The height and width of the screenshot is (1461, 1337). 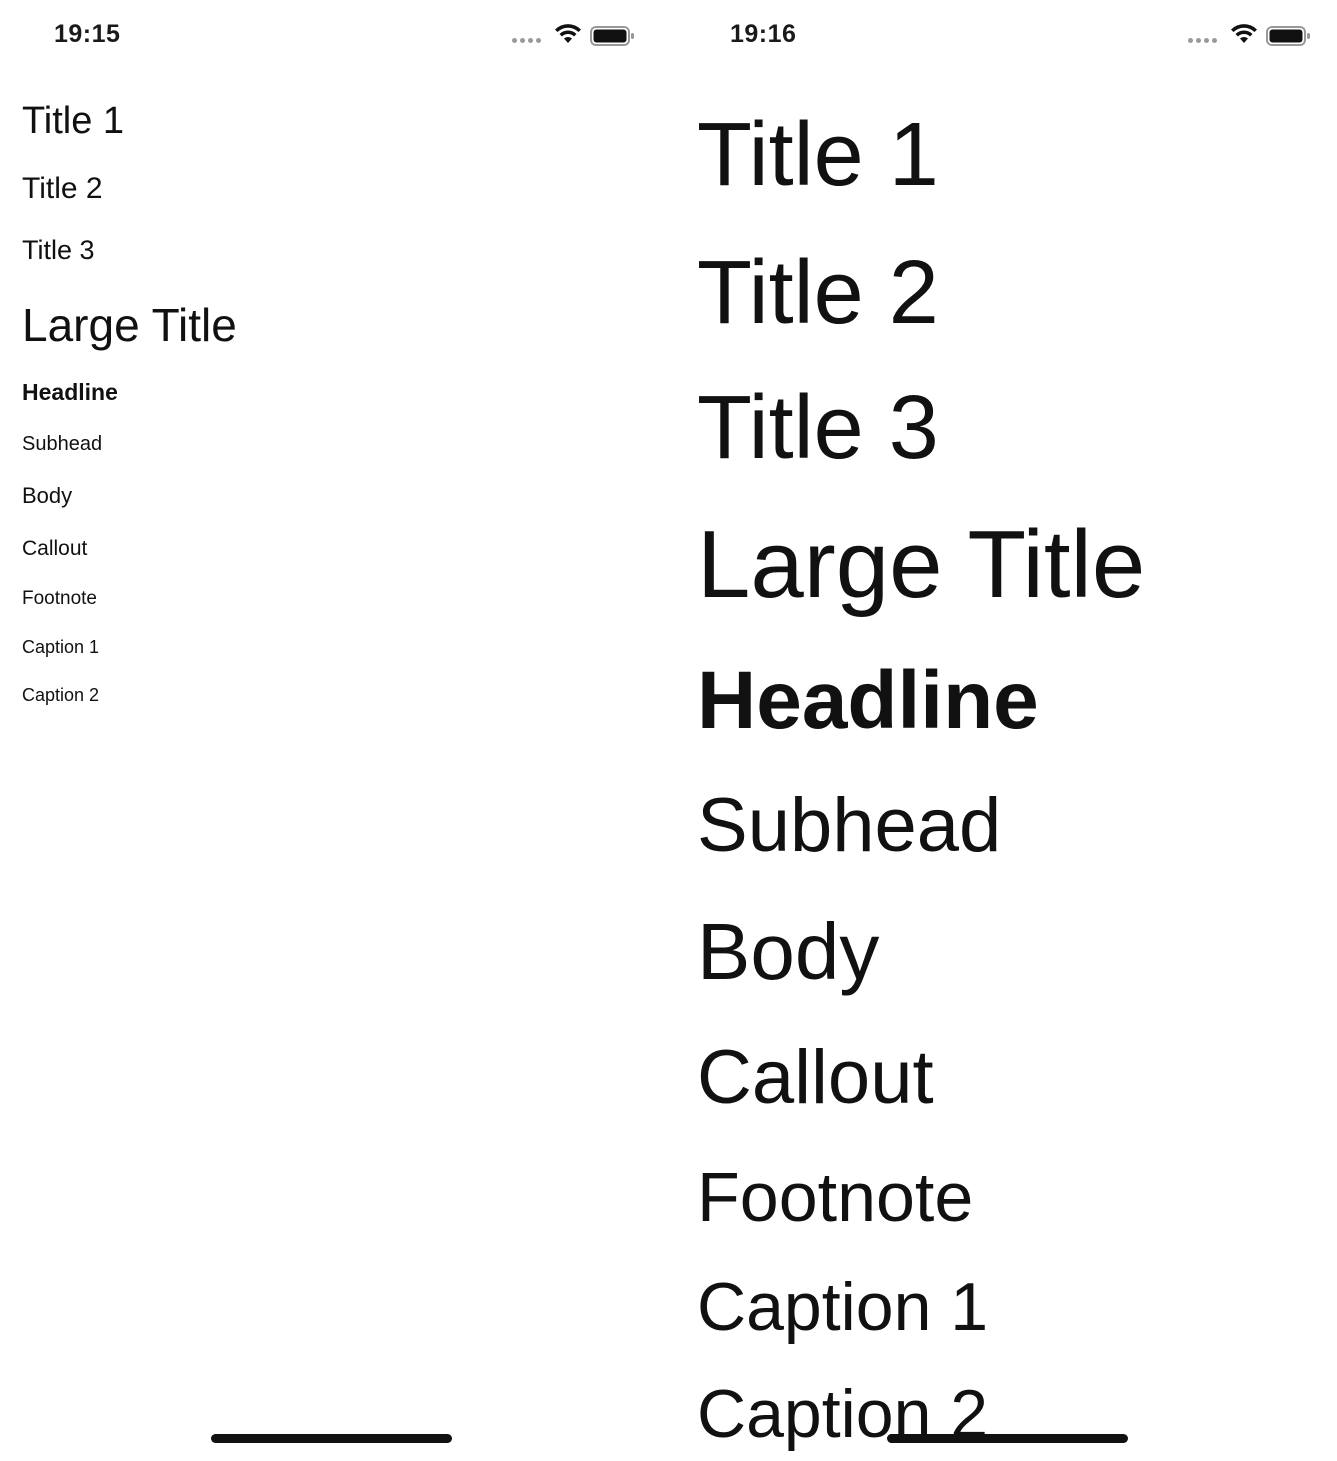 I want to click on text-style-caption-2: Caption 2, so click(x=61, y=695).